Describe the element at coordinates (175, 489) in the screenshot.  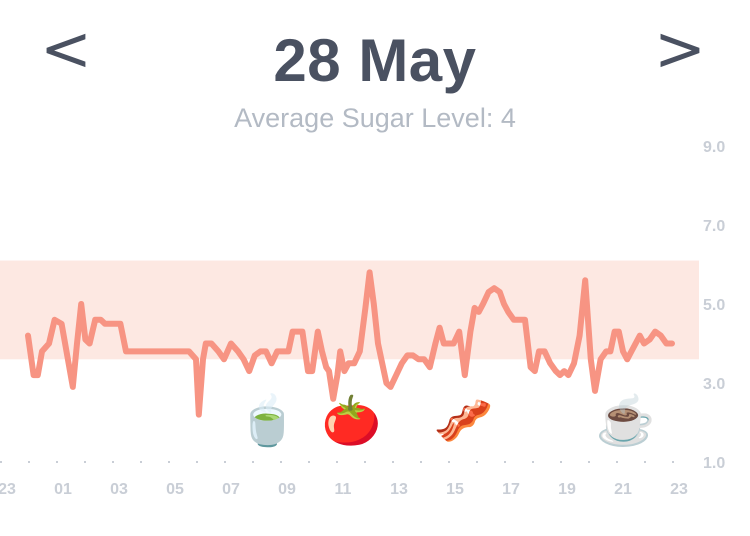
I see `x-tick-label: 05` at that location.